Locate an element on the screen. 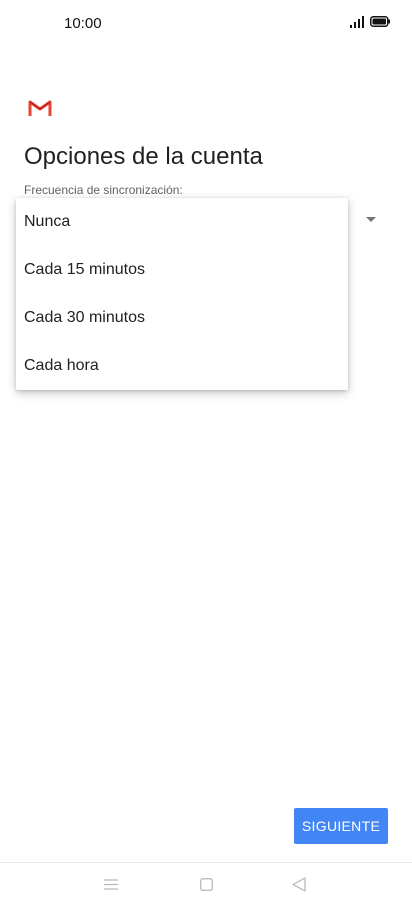 This screenshot has height=906, width=412. option-never: Nunca is located at coordinates (182, 222).